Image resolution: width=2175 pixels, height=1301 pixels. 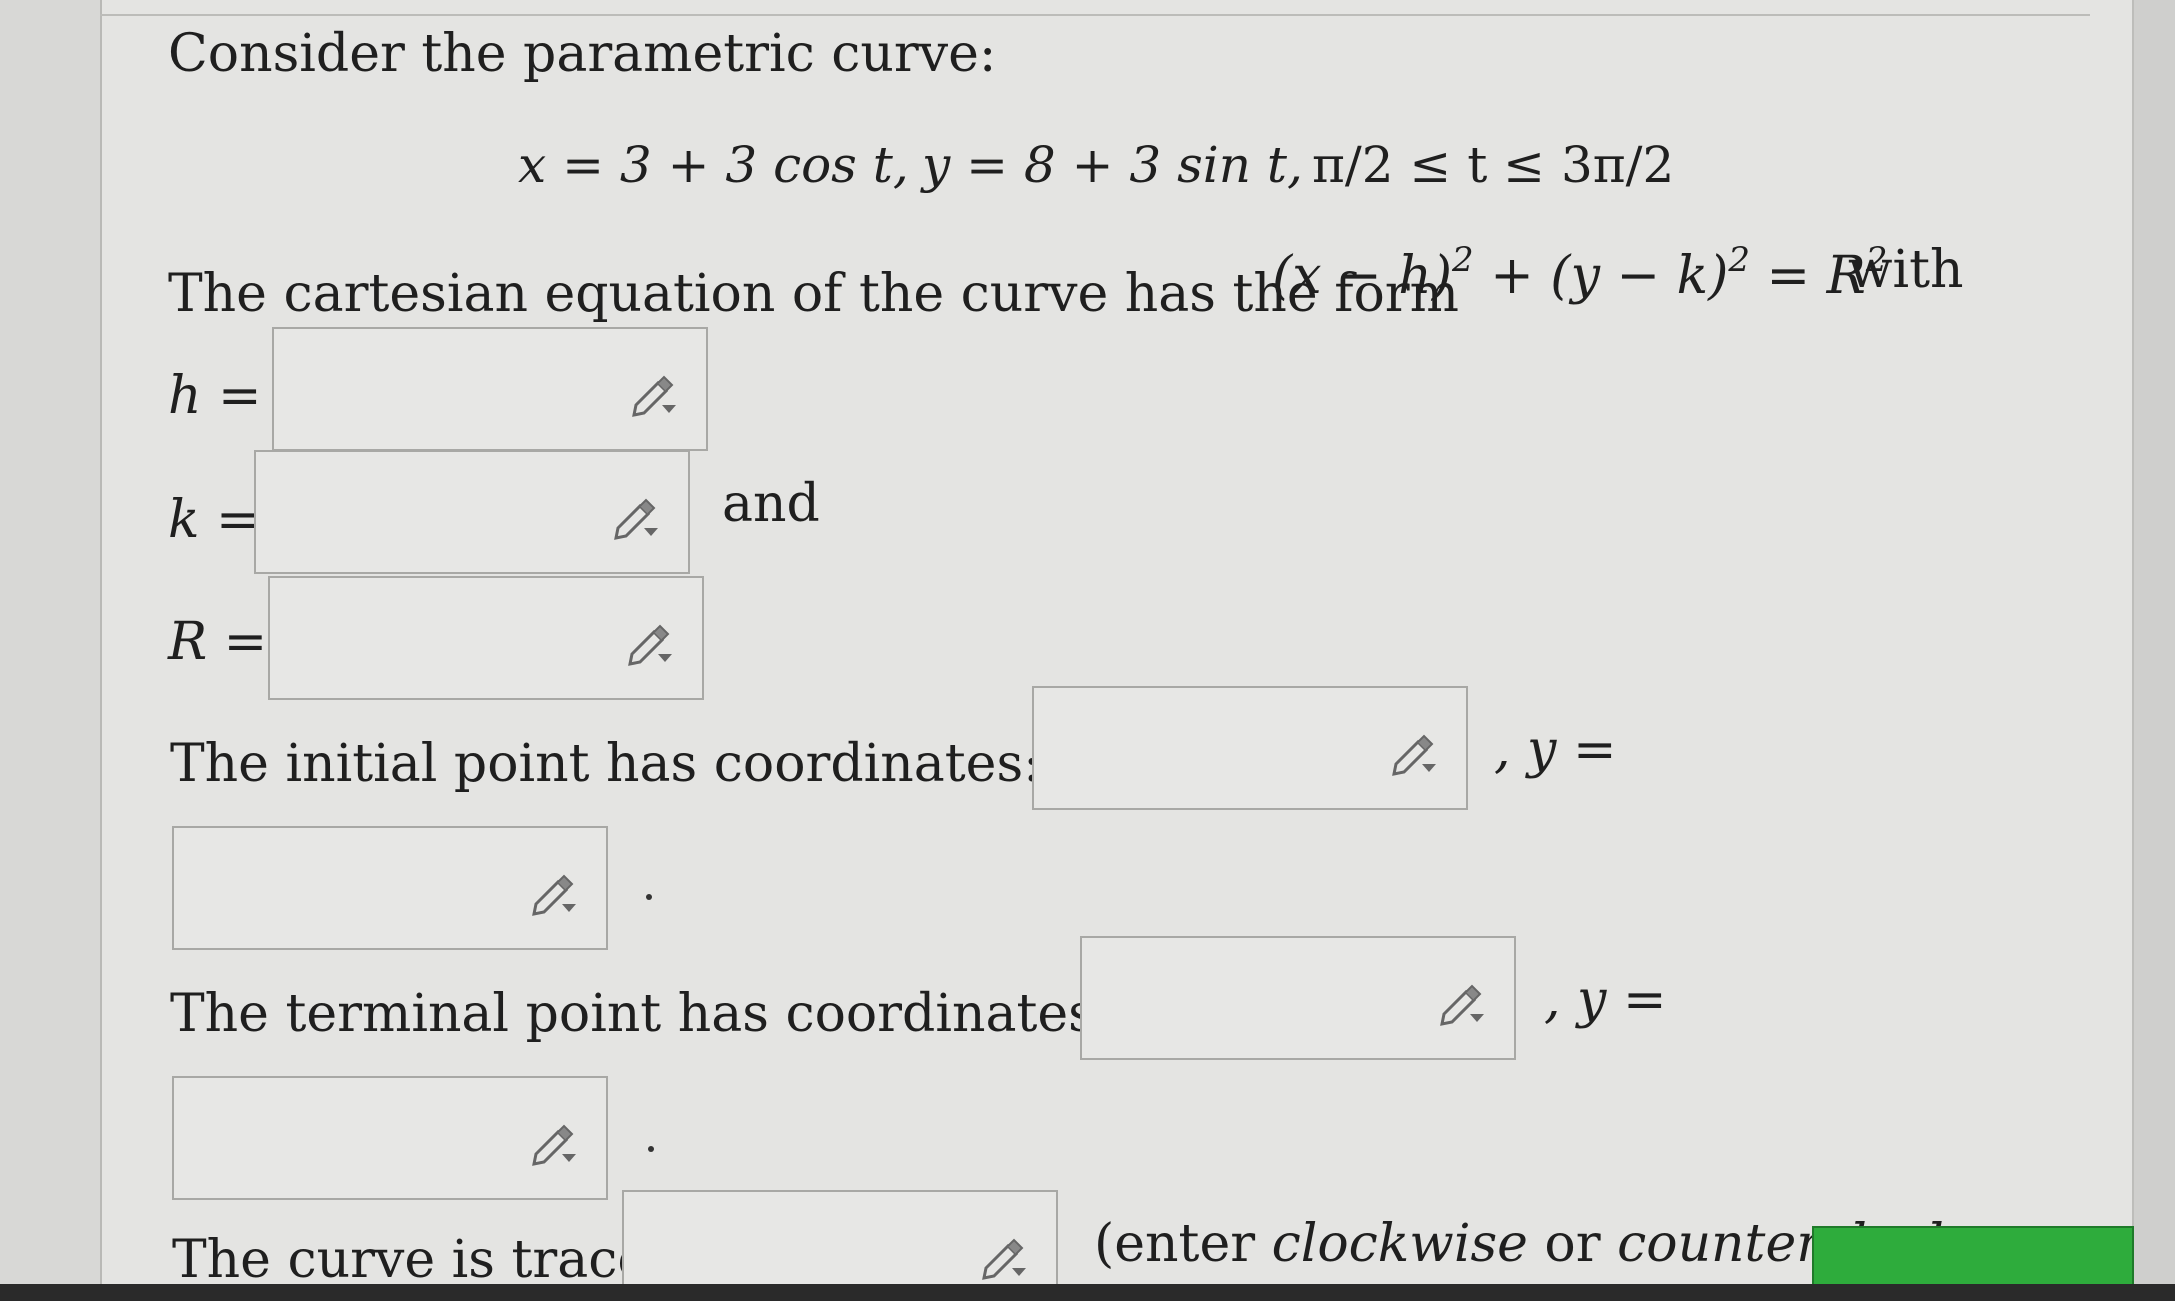 What do you see at coordinates (472, 512) in the screenshot?
I see `k-input` at bounding box center [472, 512].